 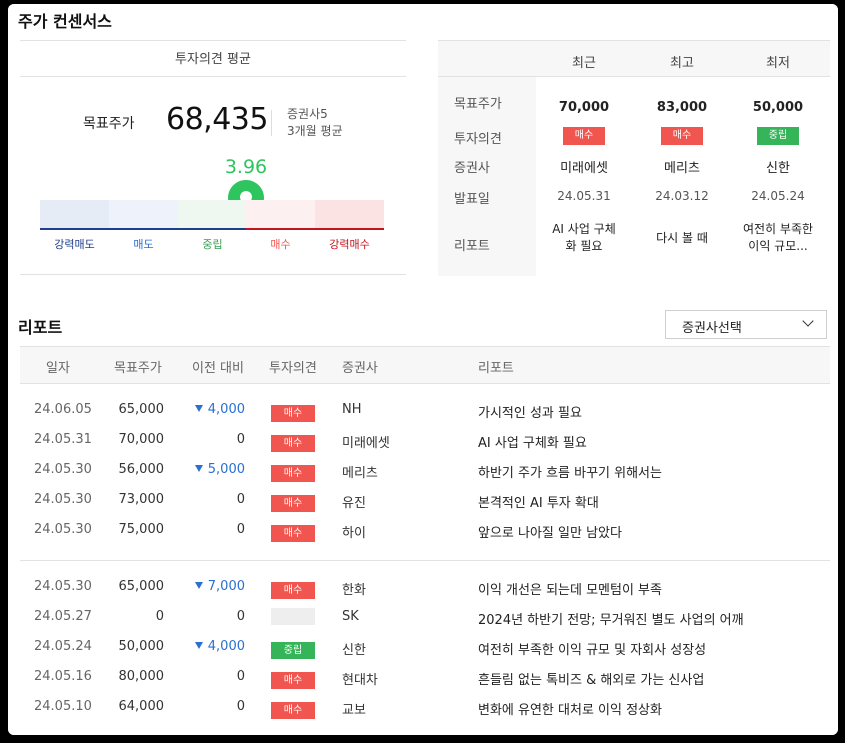 What do you see at coordinates (213, 59) in the screenshot?
I see `avg-header: 투자의견 평균` at bounding box center [213, 59].